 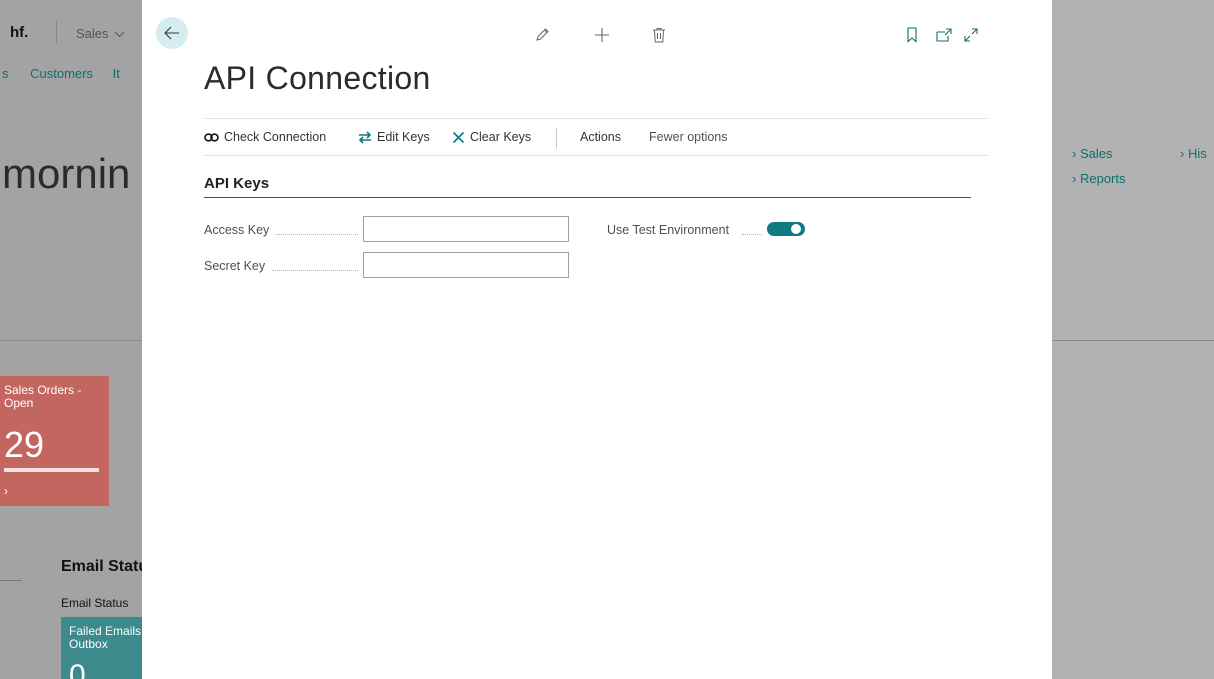 I want to click on use-test-environment-toggle, so click(x=786, y=229).